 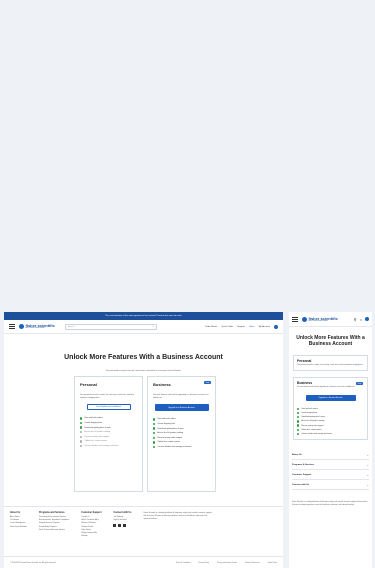 I want to click on account-icon: ○, so click(x=361, y=319).